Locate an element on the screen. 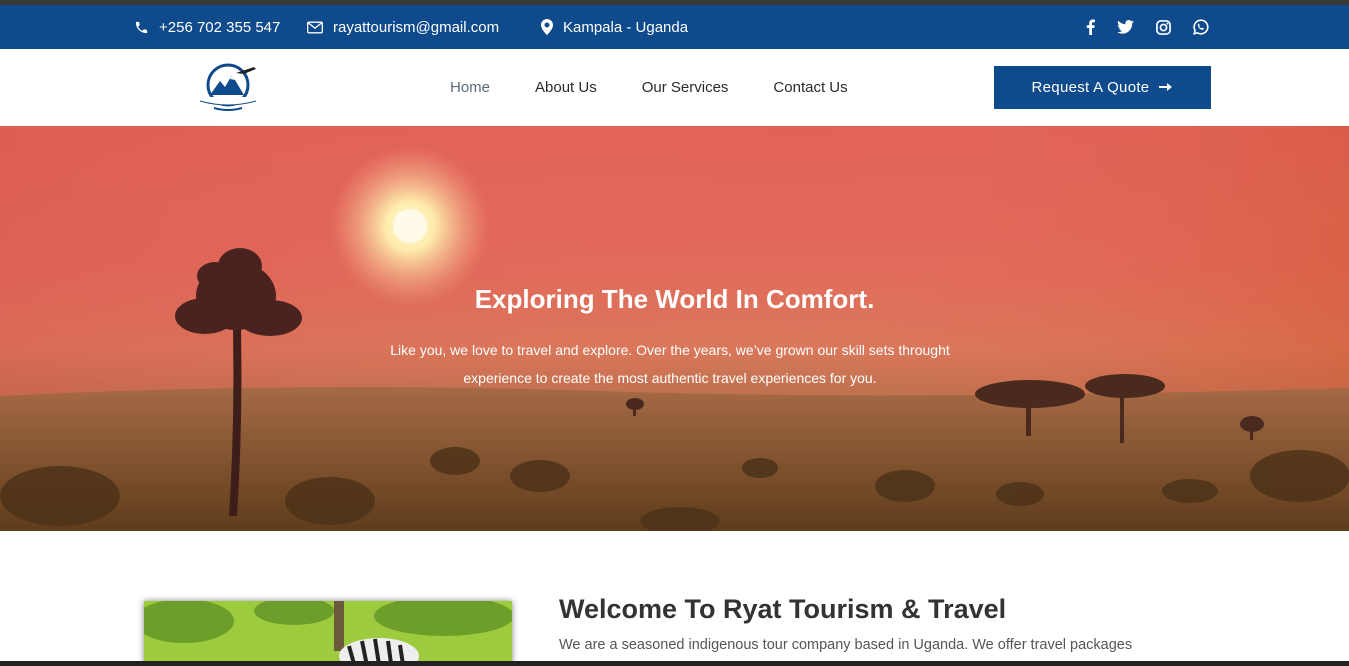 Image resolution: width=1349 pixels, height=666 pixels. nav-menu: Home About Us Our Services Contact Us is located at coordinates (671, 87).